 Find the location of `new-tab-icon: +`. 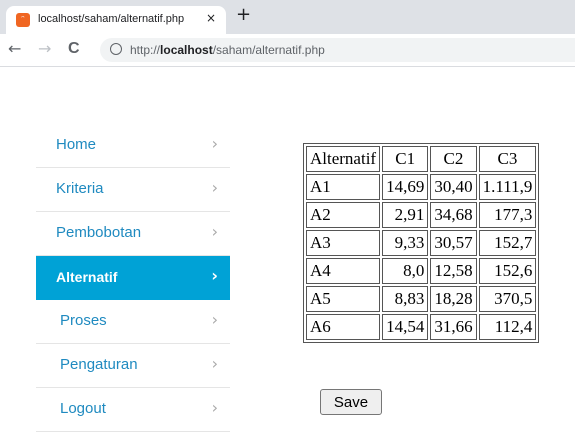

new-tab-icon: + is located at coordinates (243, 15).